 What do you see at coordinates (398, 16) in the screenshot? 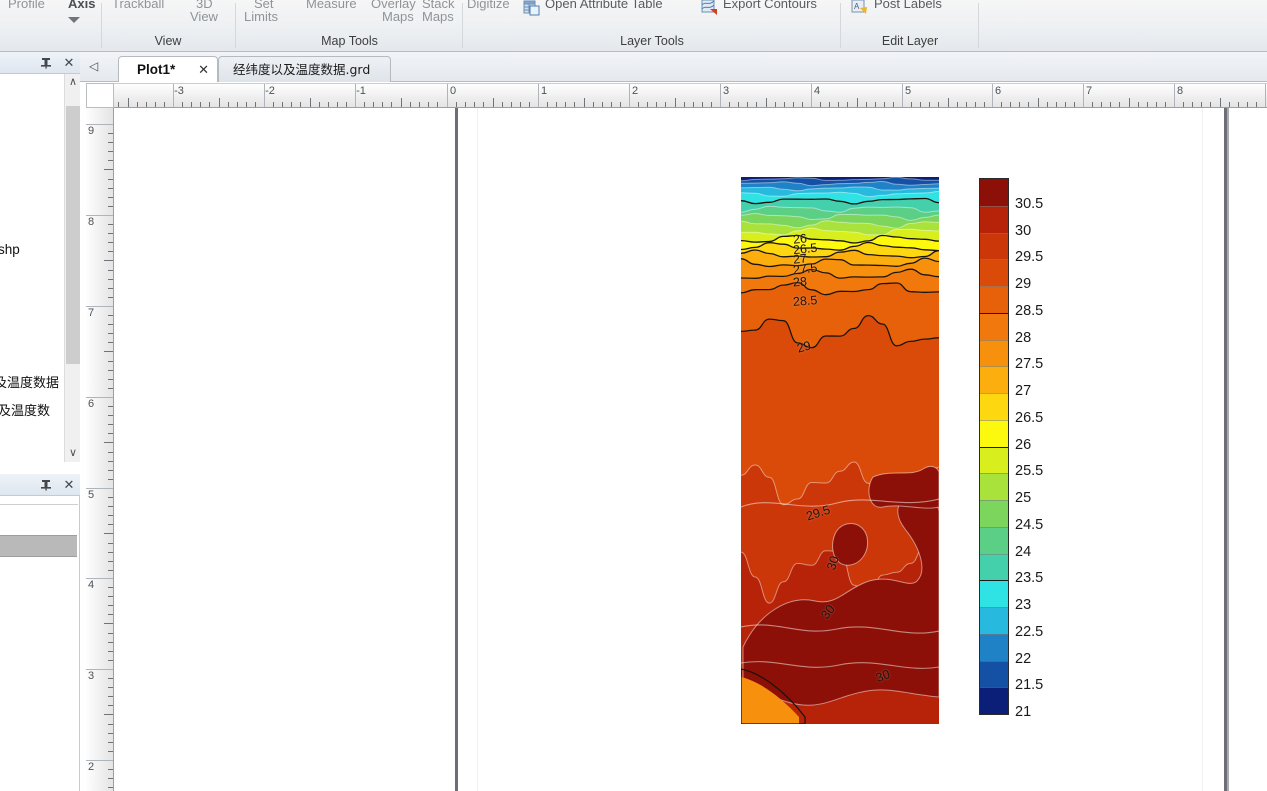
I see `overlay-maps-command-line2: Maps` at bounding box center [398, 16].